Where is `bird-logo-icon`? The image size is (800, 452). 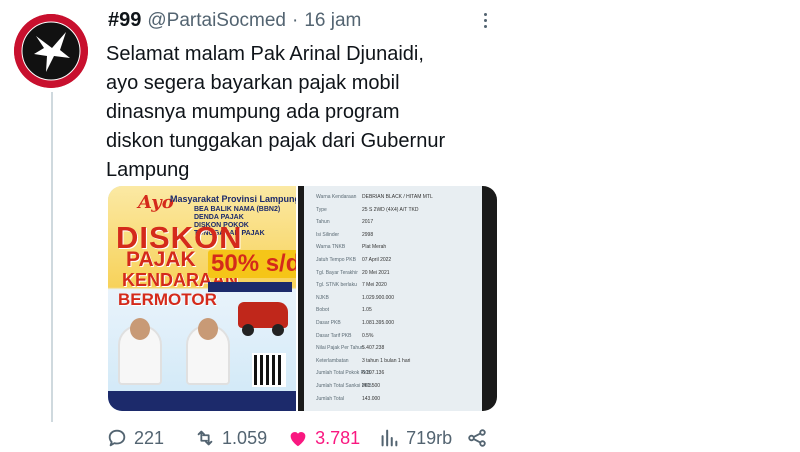 bird-logo-icon is located at coordinates (51, 51).